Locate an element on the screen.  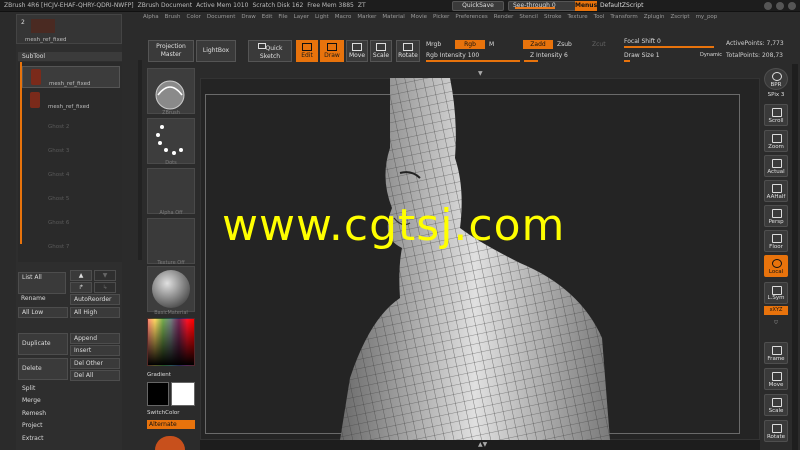
remesh-menu: Remesh is located at coordinates (34, 413).